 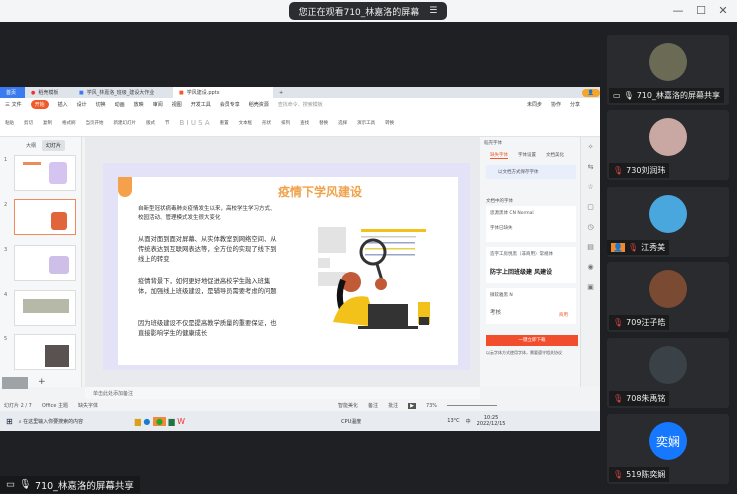 I want to click on font-bold-italic: B I U S A, so click(x=195, y=123).